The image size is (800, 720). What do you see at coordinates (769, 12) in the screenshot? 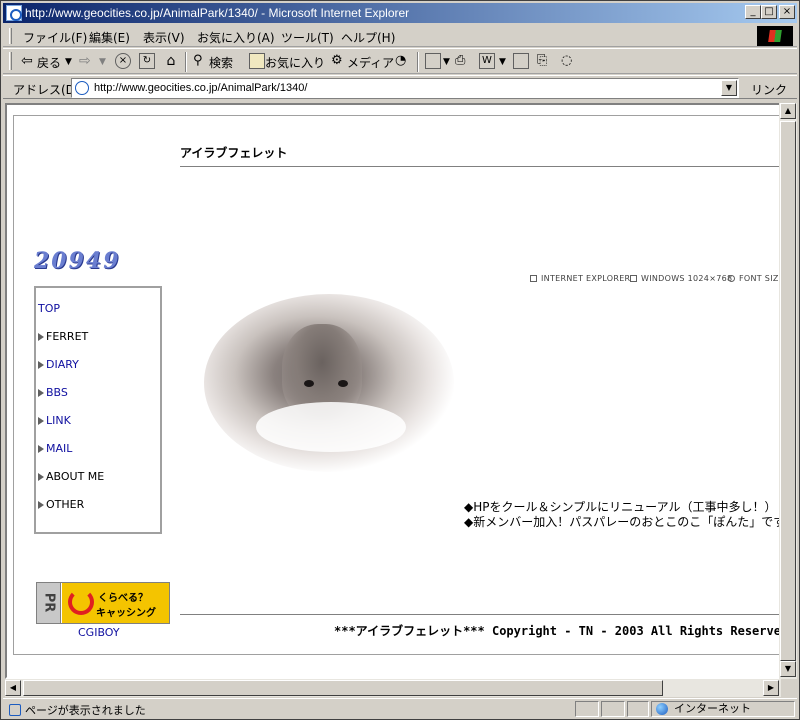
I see `maximize-button: □` at bounding box center [769, 12].